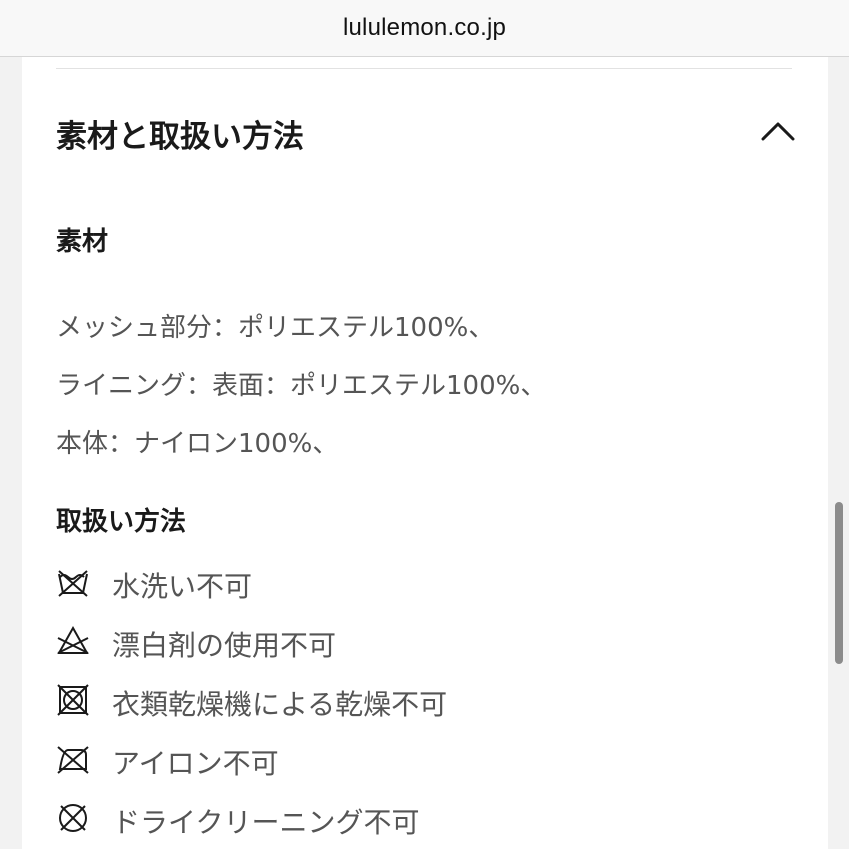 The image size is (849, 849). Describe the element at coordinates (197, 444) in the screenshot. I see `material-line: 本体：ナイロン100%、` at that location.